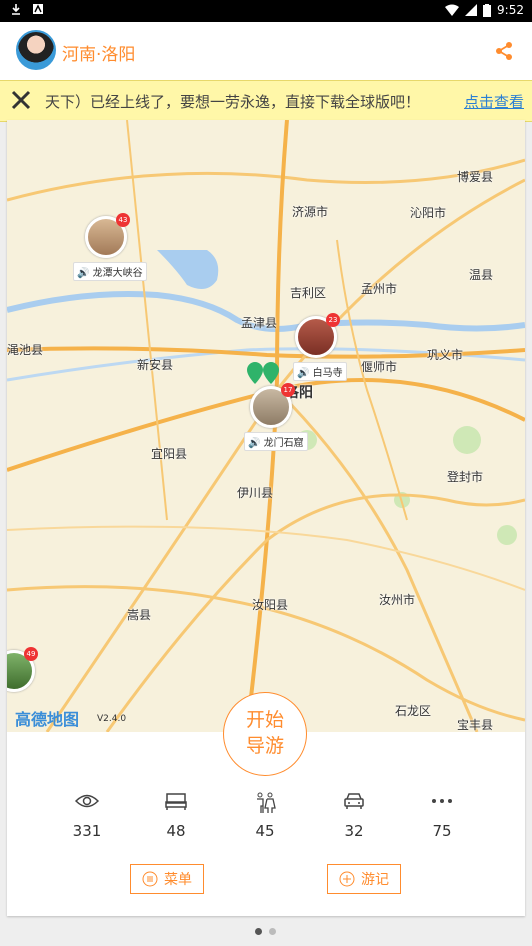 Image resolution: width=532 pixels, height=946 pixels. I want to click on map-place: 嵩县, so click(139, 615).